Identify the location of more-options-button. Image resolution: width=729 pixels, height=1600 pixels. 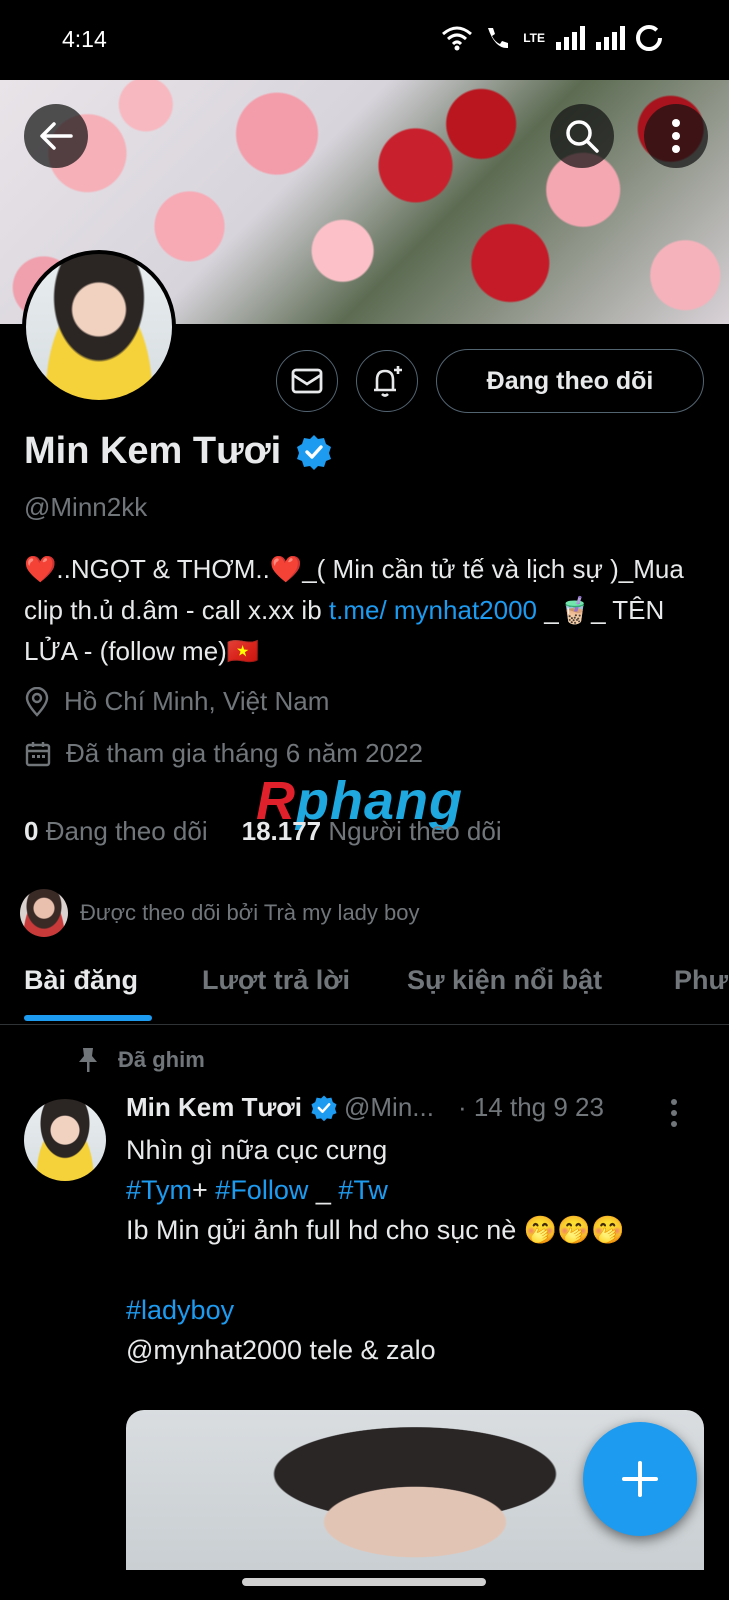
(676, 136).